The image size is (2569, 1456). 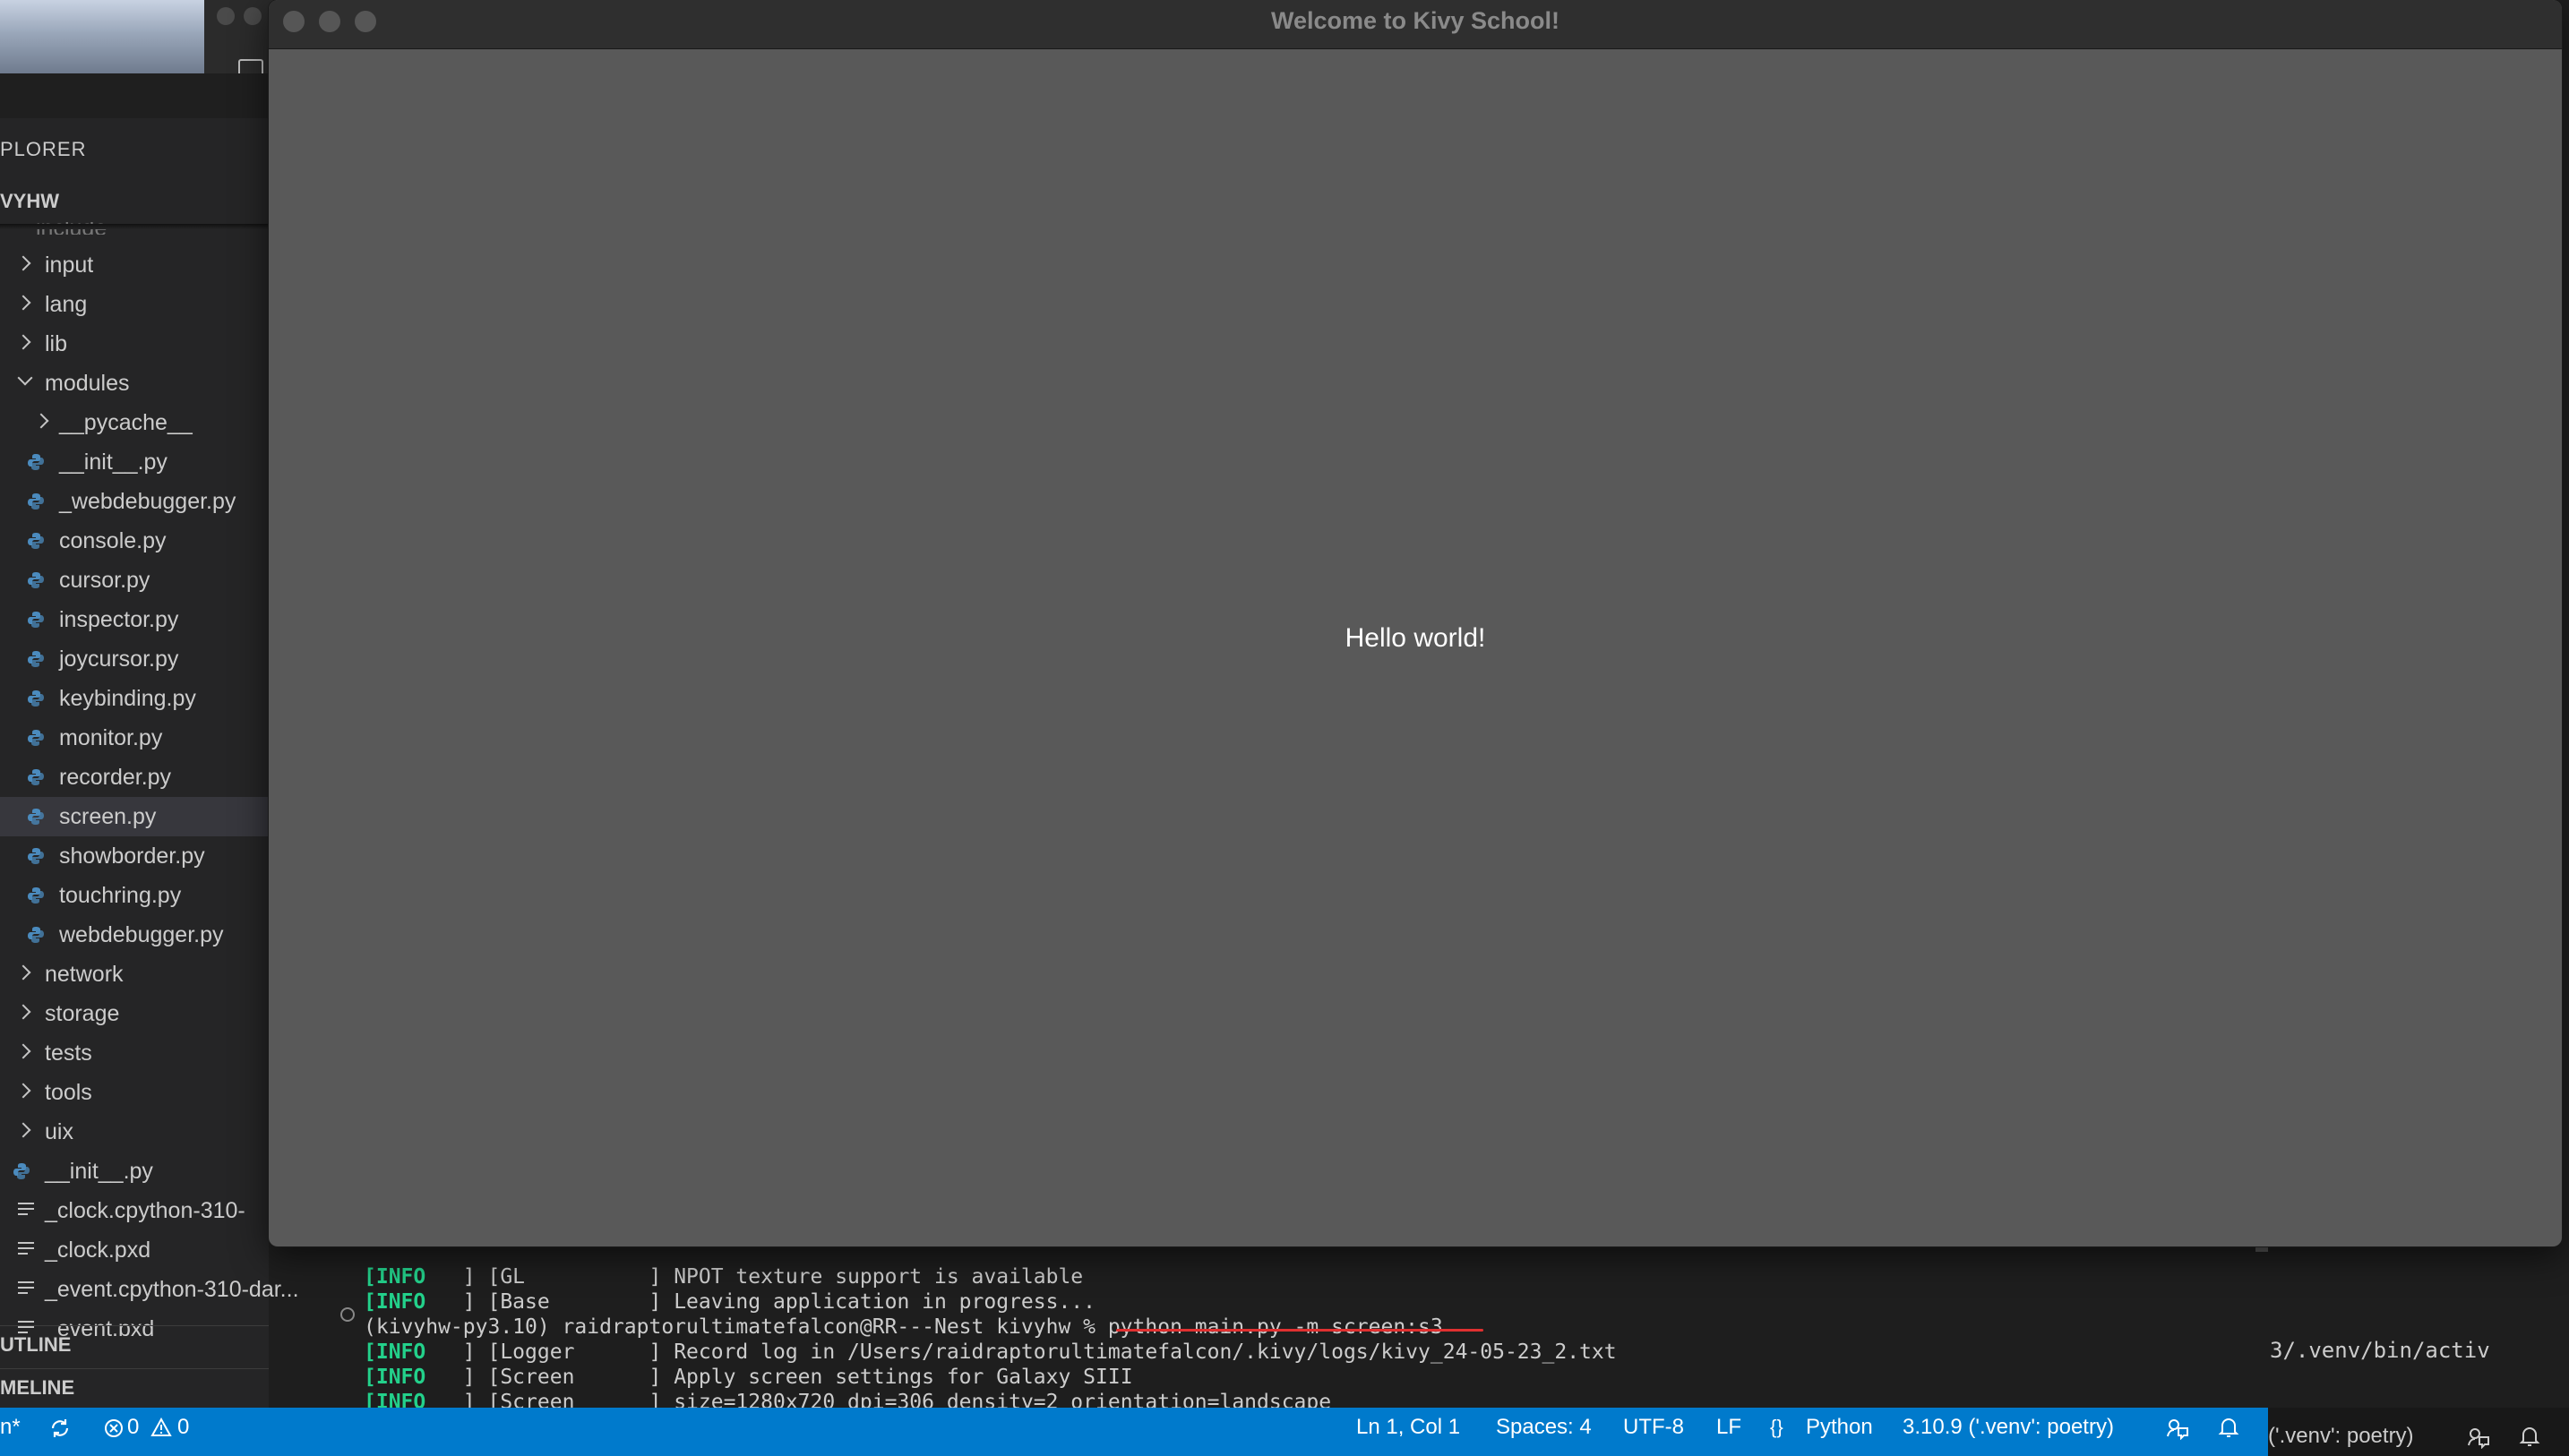 I want to click on tree-folder: input, so click(x=134, y=265).